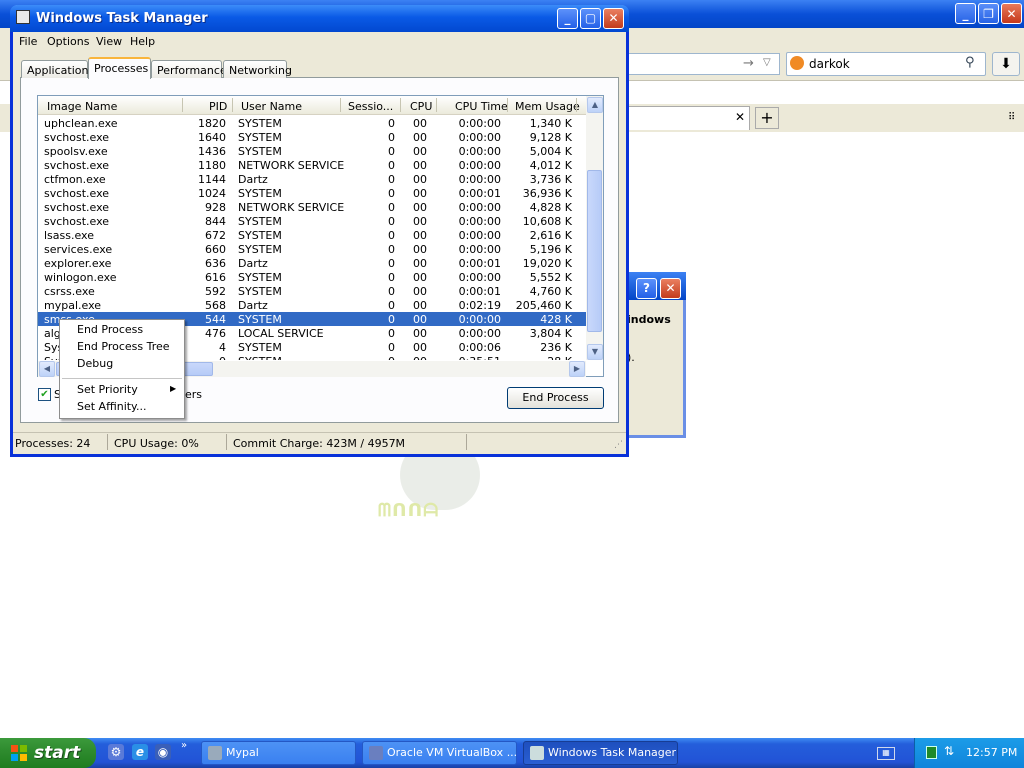  Describe the element at coordinates (547, 221) in the screenshot. I see `process-mem-usage: 10,608 K` at that location.